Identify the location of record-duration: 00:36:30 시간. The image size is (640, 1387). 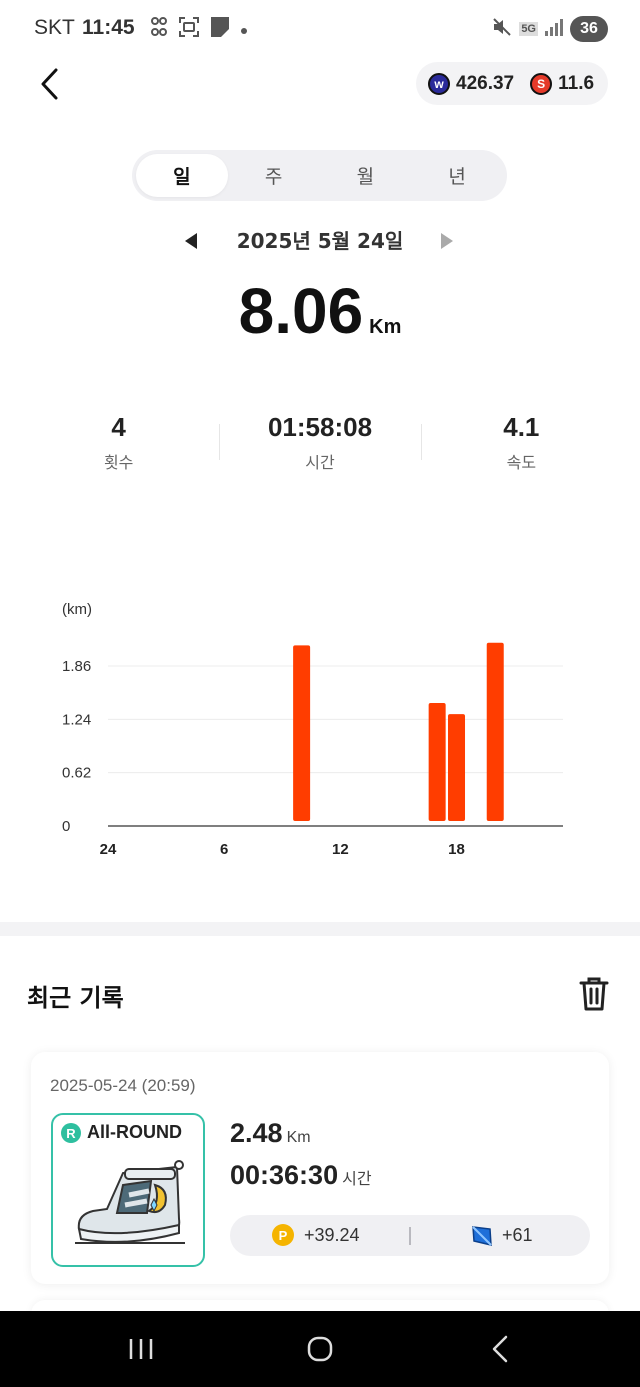
(301, 1175).